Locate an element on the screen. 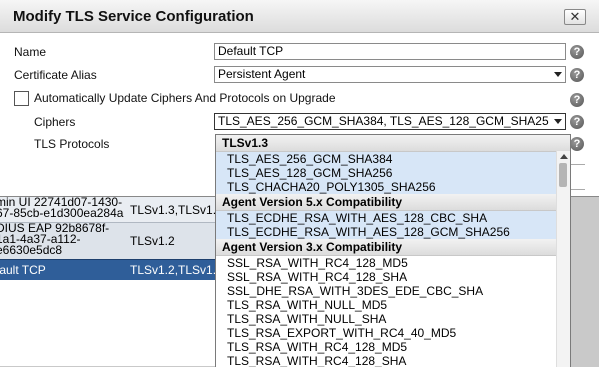 The image size is (599, 367). dropdown-option: TLS_AES_128_GCM_SHA256 is located at coordinates (393, 173).